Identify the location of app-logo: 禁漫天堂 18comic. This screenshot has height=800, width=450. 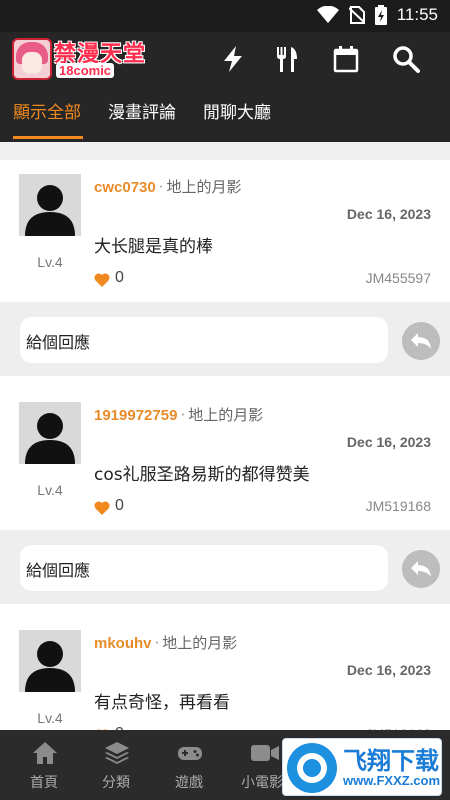
(78, 60).